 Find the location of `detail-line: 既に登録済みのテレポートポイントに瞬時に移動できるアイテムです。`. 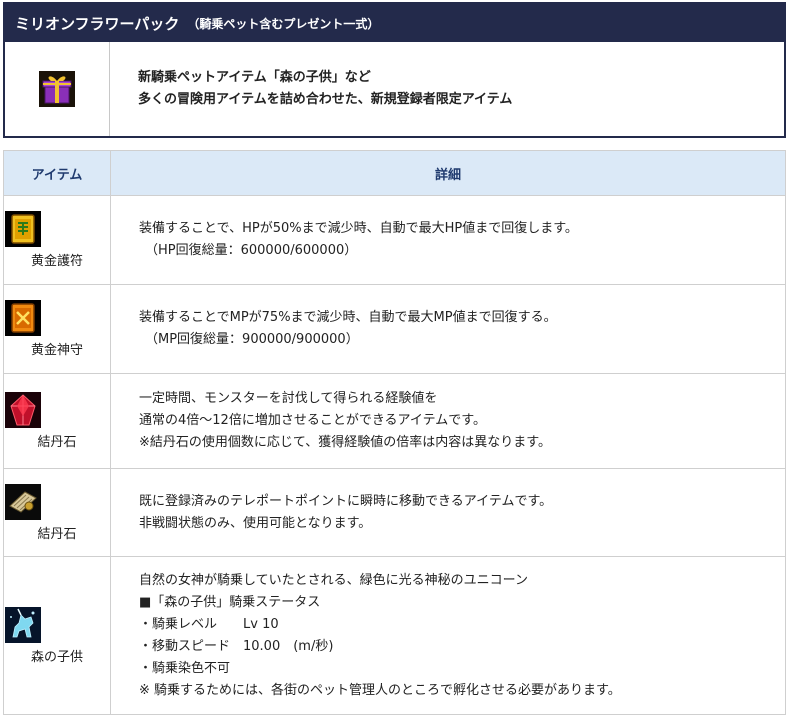

detail-line: 既に登録済みのテレポートポイントに瞬時に移動できるアイテムです。 is located at coordinates (346, 501).